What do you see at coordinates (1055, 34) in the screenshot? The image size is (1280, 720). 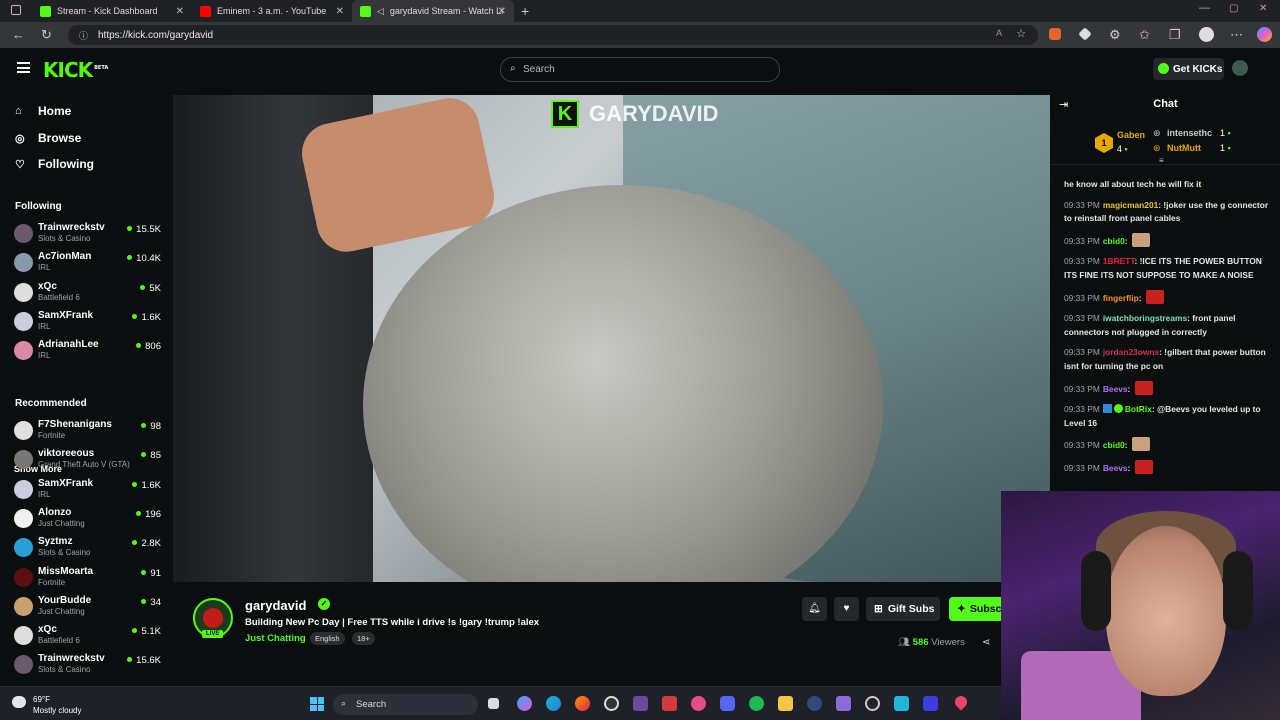 I see `extension-1-icon` at bounding box center [1055, 34].